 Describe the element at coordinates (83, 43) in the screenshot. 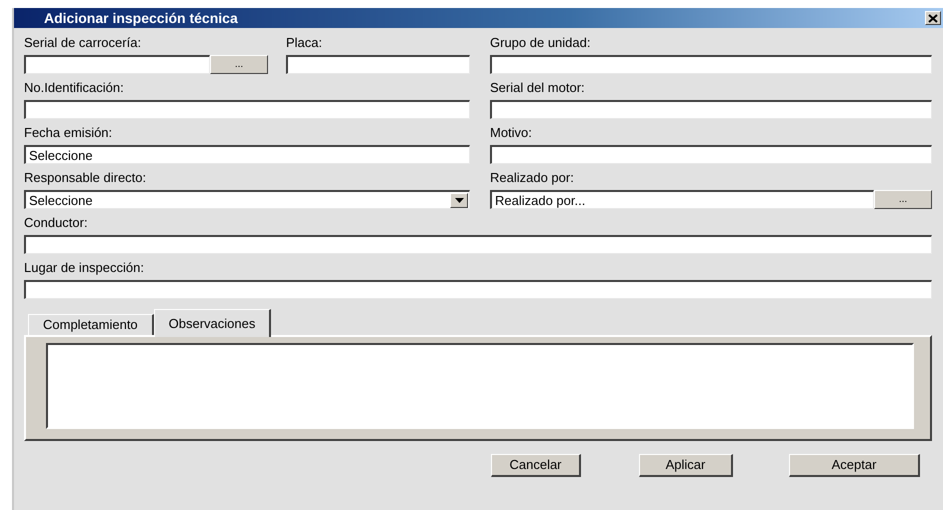

I see `field-label: Serial de carrocería:` at that location.